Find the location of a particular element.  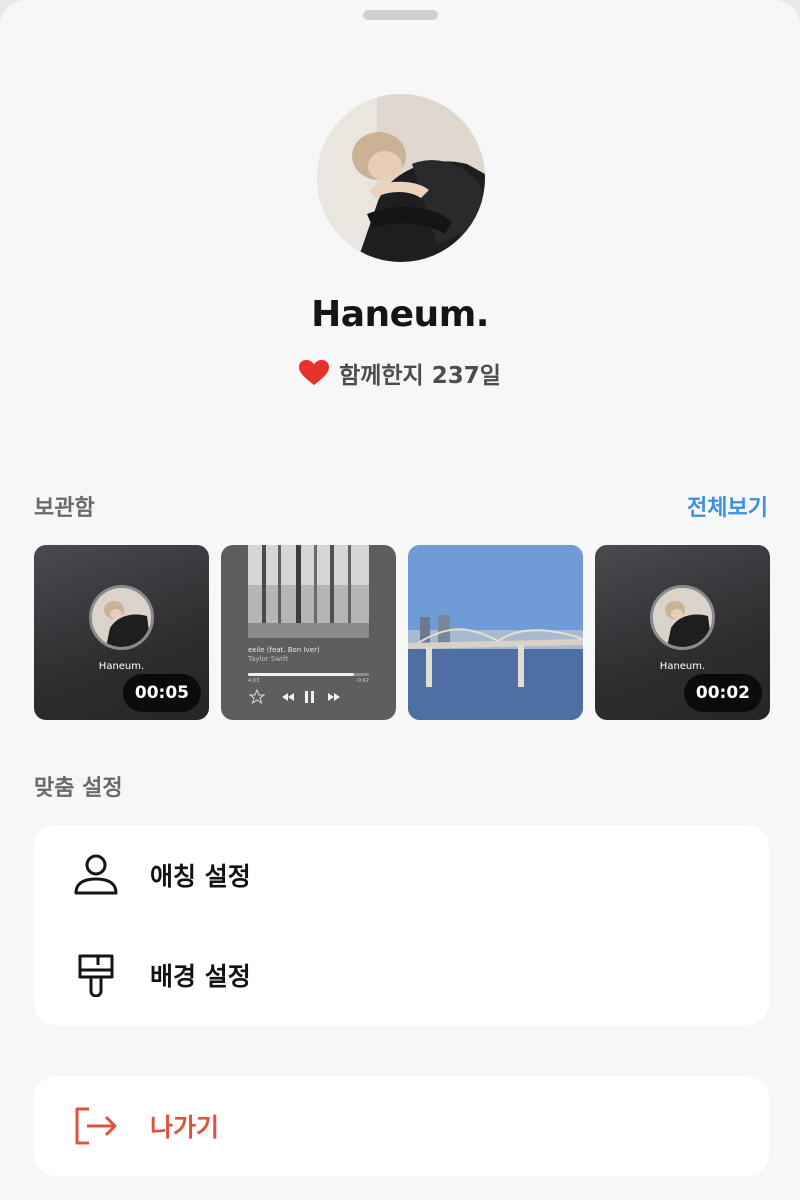

paint-brush-icon is located at coordinates (96, 975).